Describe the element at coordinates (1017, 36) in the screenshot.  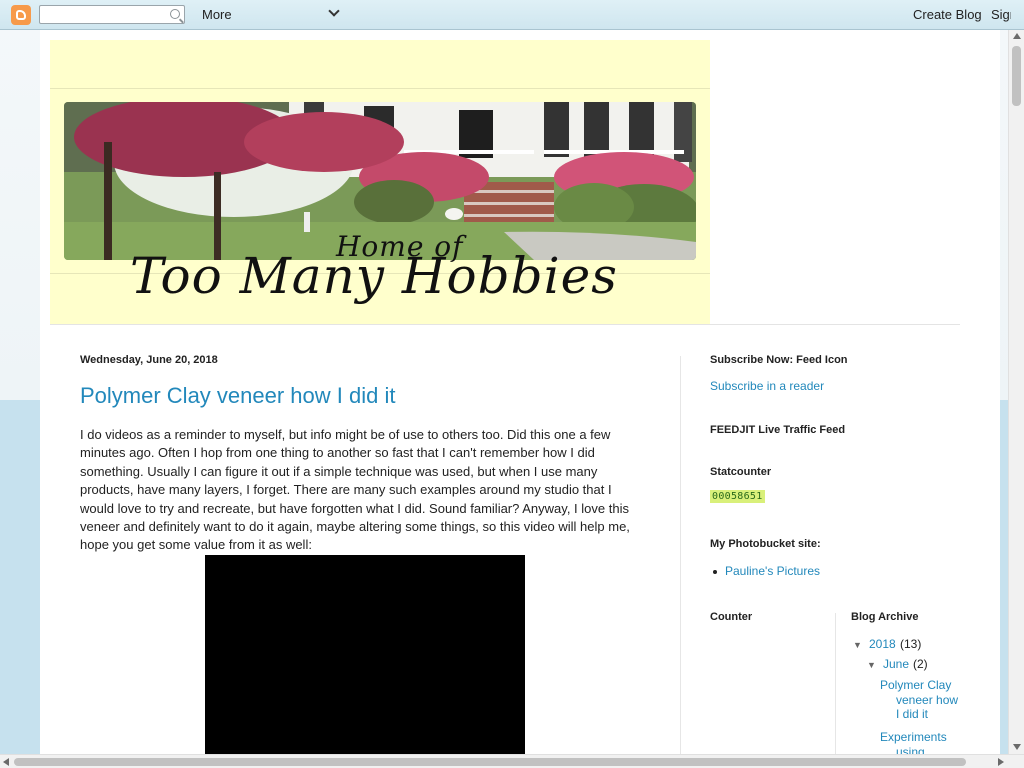
I see `scroll-up-arrow-icon` at that location.